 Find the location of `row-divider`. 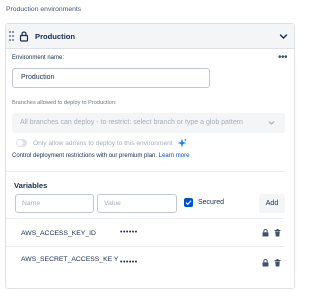

row-divider is located at coordinates (145, 246).